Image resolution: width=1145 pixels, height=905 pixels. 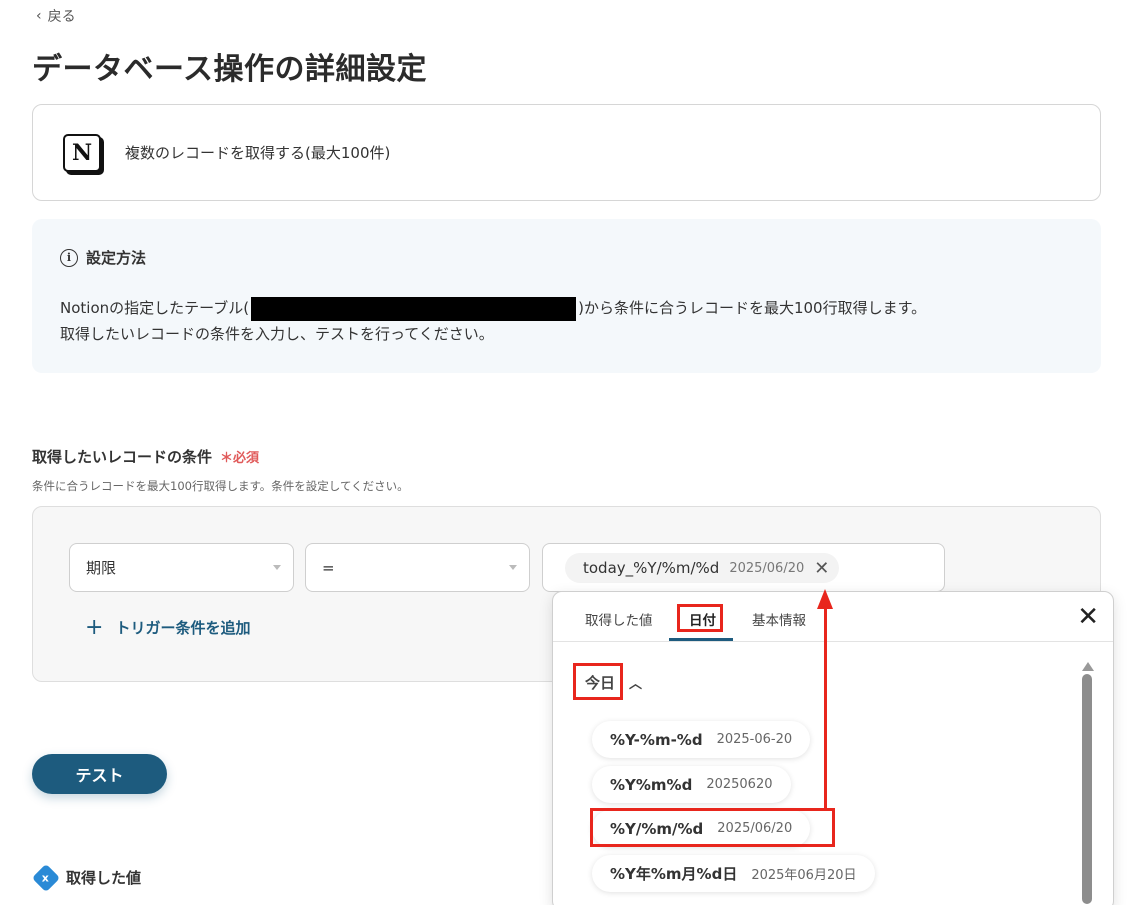 I want to click on redacted-table-name, so click(x=414, y=308).